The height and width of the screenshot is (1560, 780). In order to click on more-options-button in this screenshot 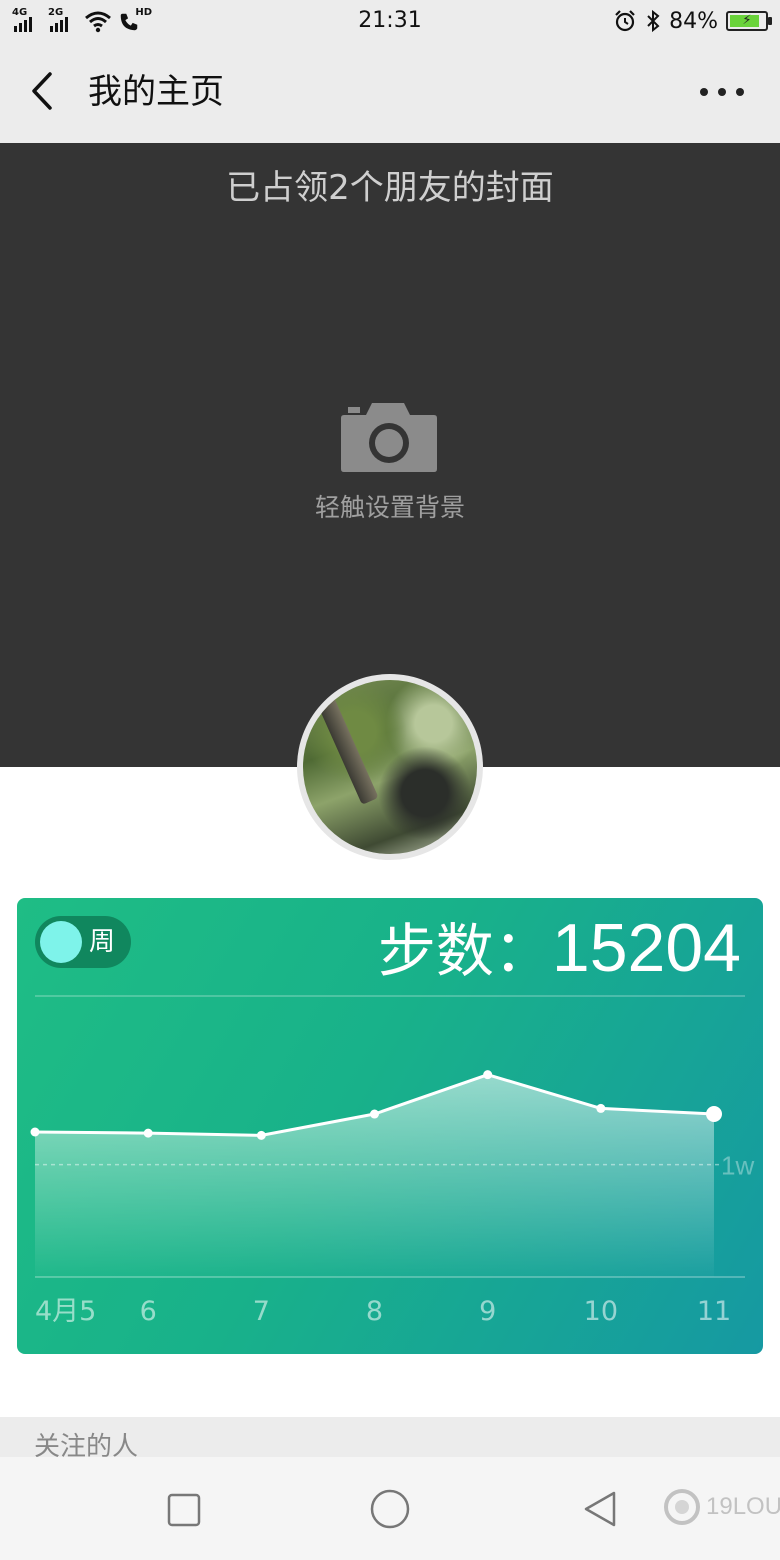, I will do `click(722, 92)`.